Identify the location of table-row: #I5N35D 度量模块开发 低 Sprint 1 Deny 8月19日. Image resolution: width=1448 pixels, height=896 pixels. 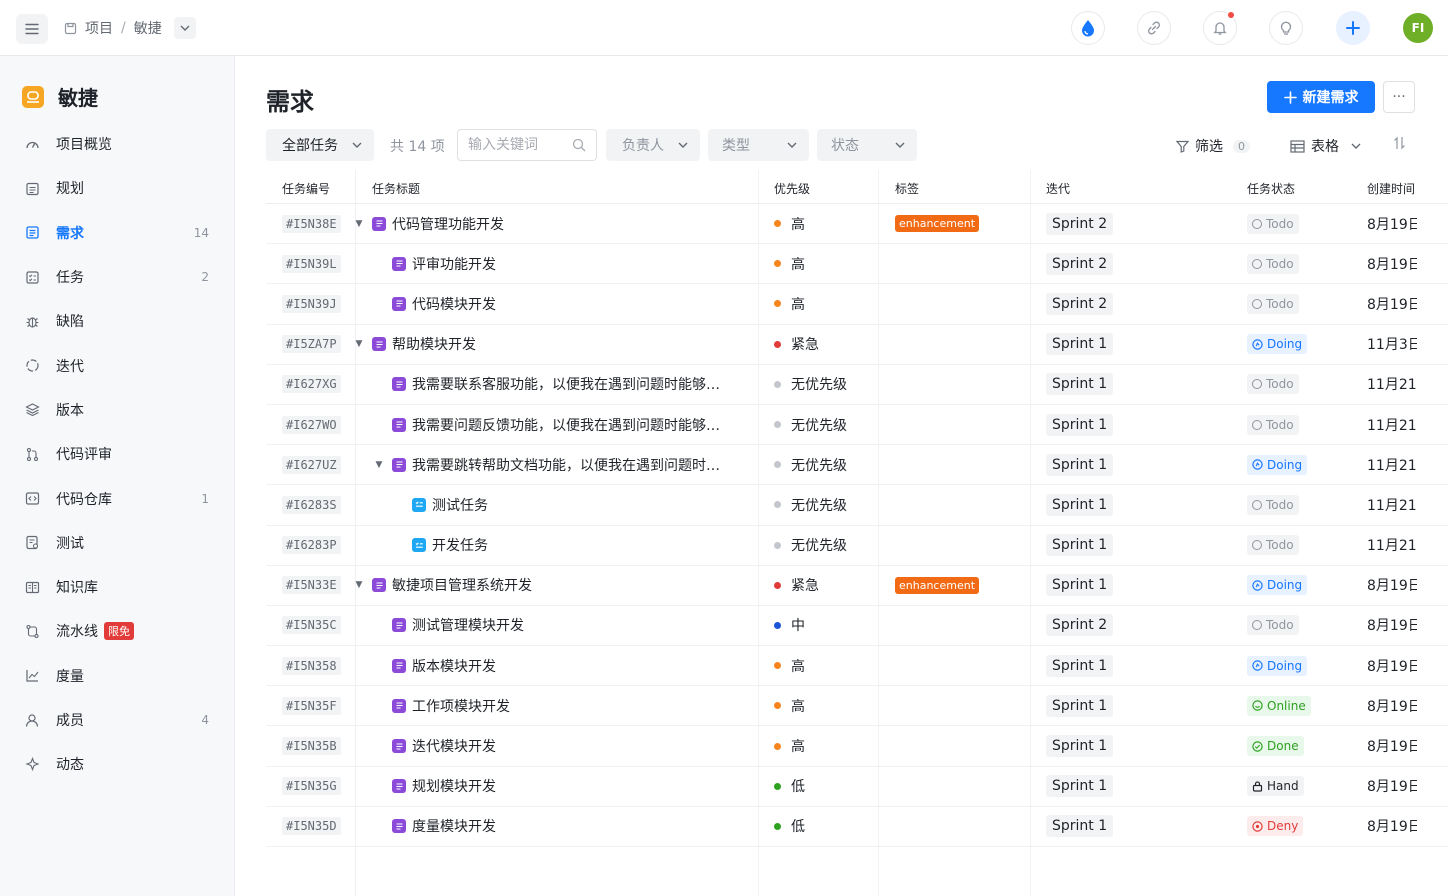
(857, 827).